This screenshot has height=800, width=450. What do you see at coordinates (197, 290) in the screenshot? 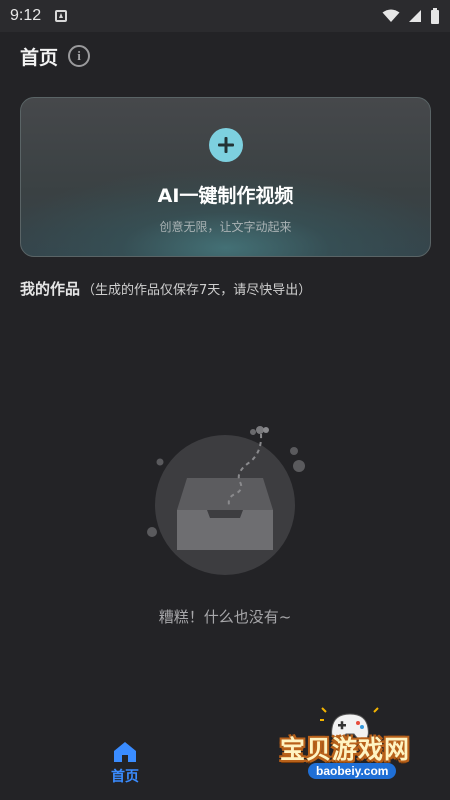
I see `works-retention-note: （生成的作品仅保存7天，请尽快导出）` at bounding box center [197, 290].